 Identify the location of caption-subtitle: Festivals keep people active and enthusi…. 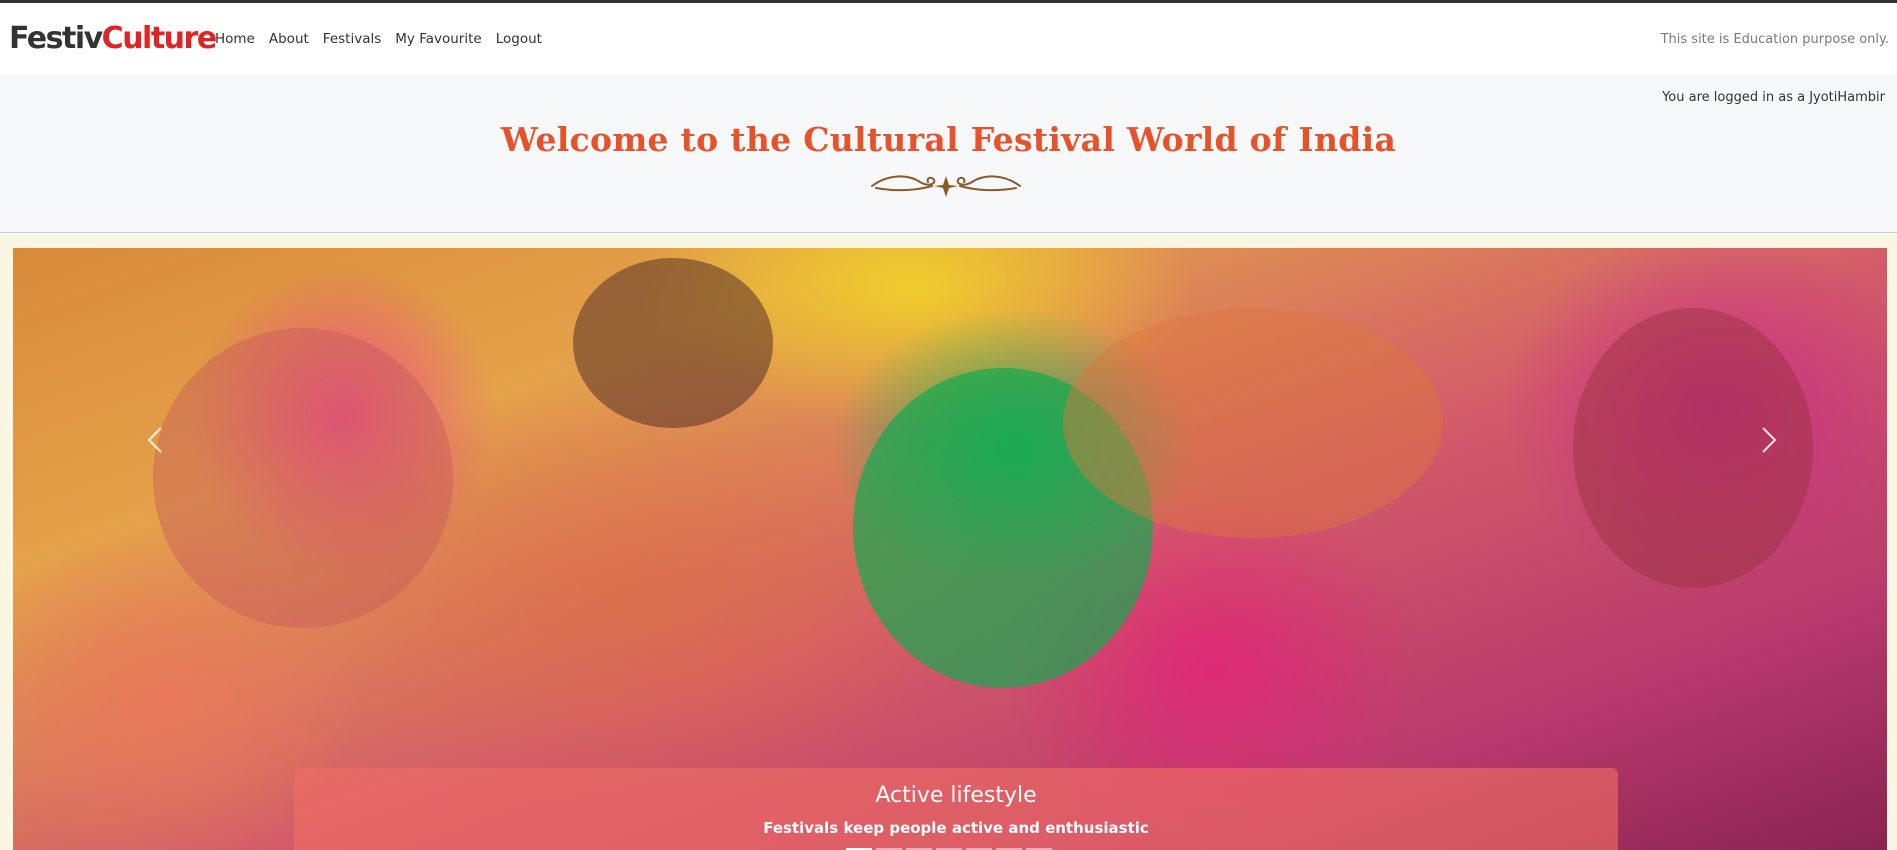
(956, 828).